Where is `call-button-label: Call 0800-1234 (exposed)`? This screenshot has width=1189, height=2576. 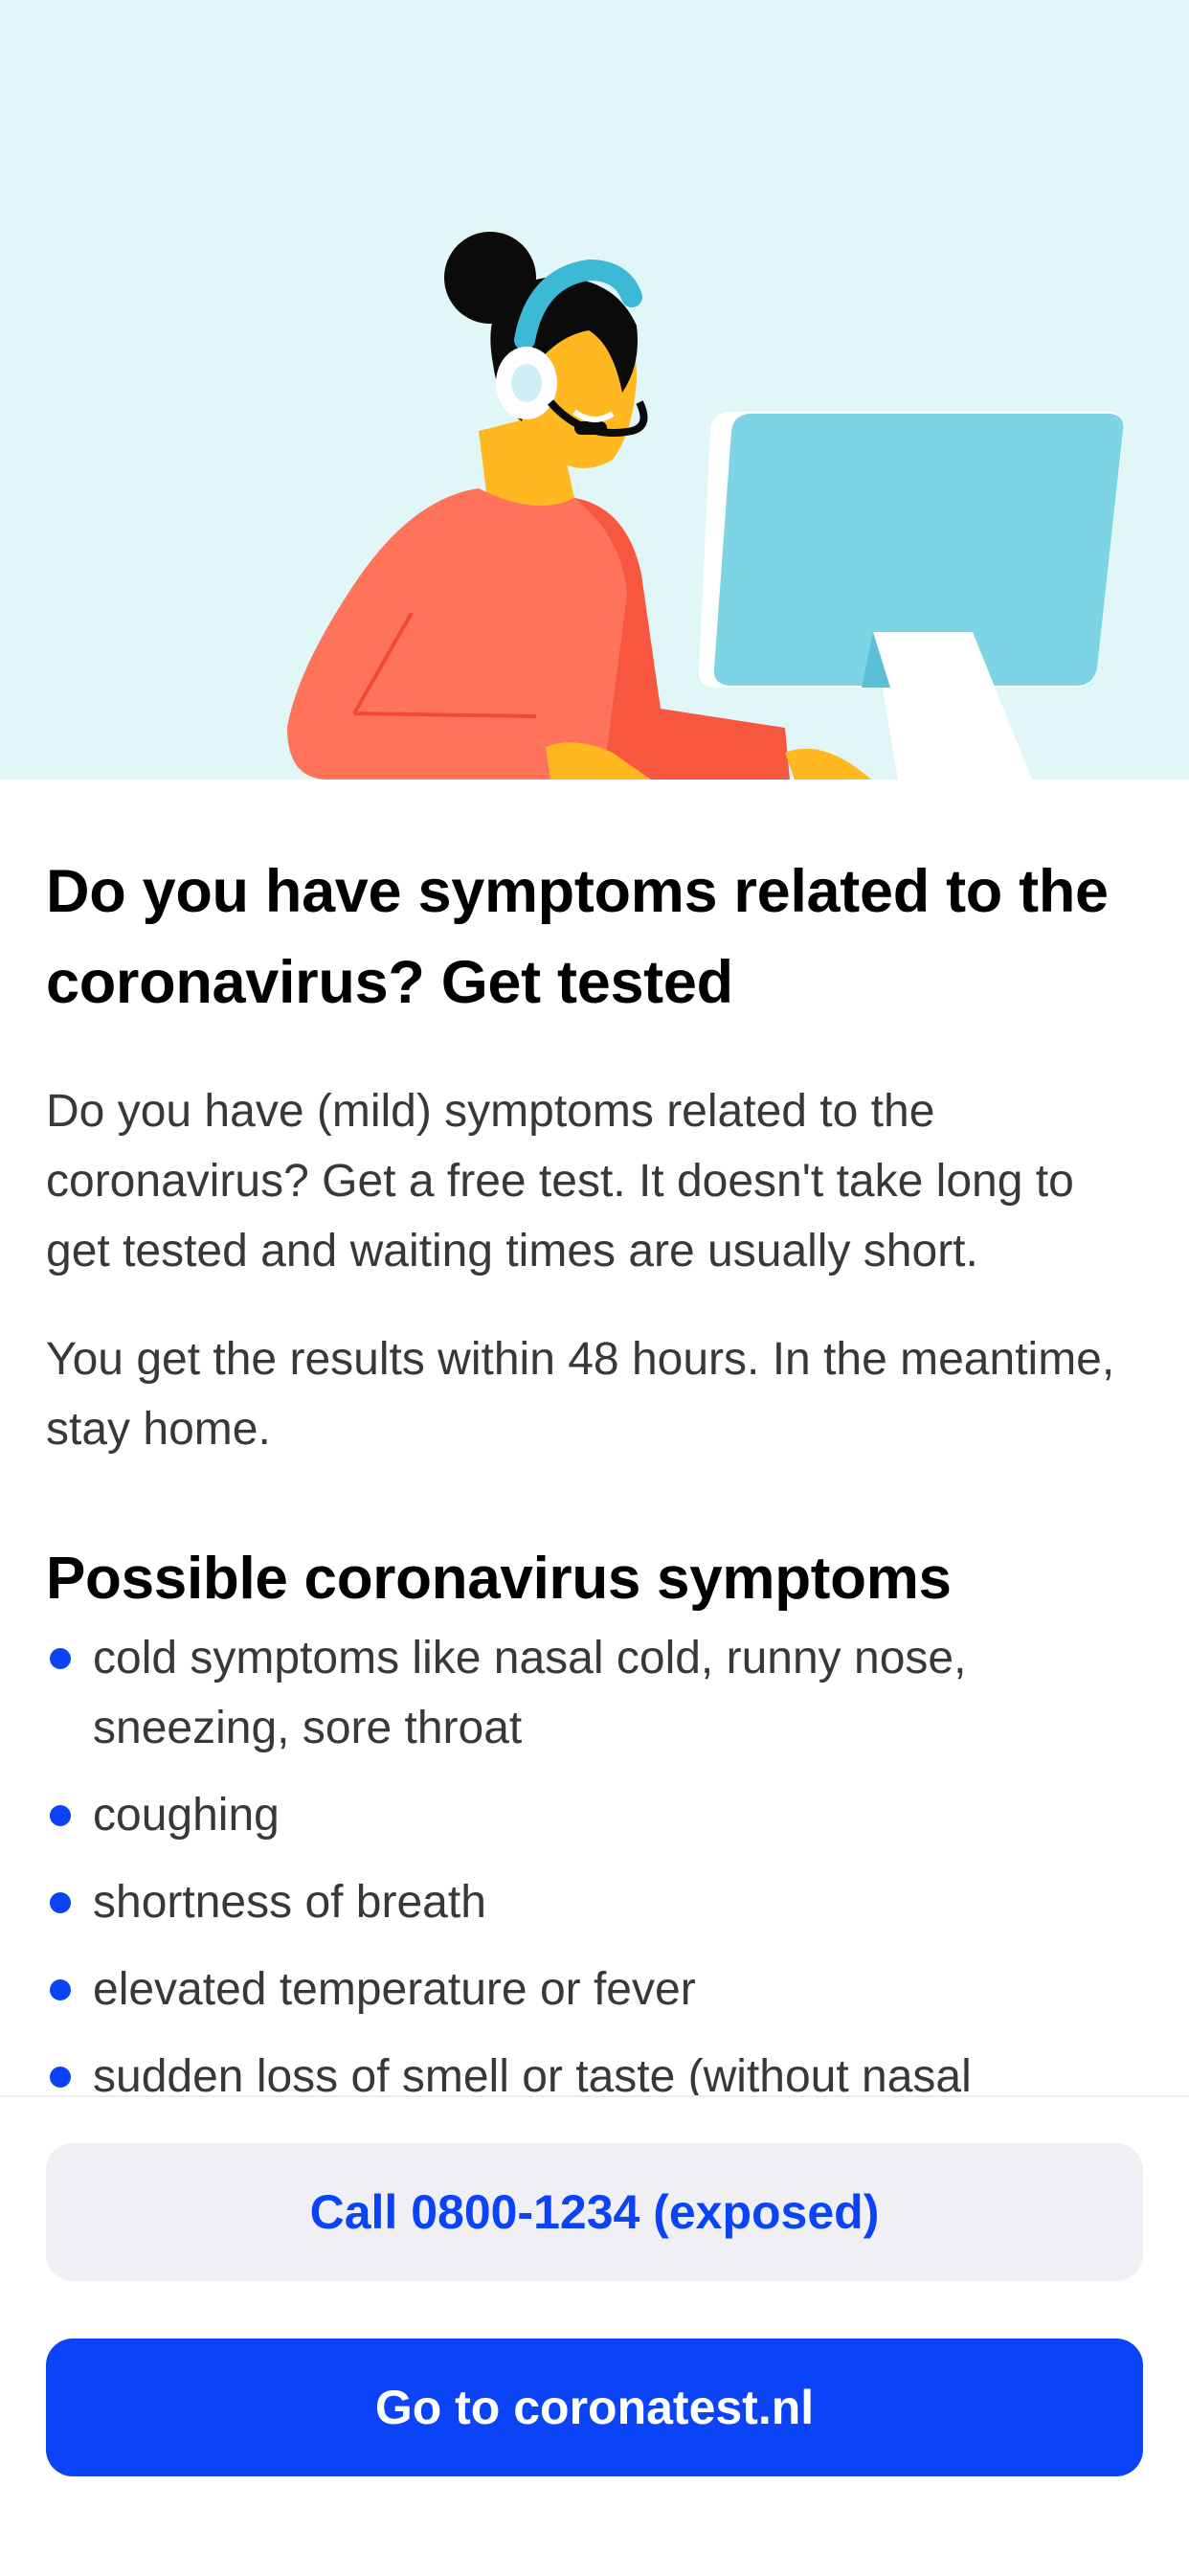 call-button-label: Call 0800-1234 (exposed) is located at coordinates (594, 2212).